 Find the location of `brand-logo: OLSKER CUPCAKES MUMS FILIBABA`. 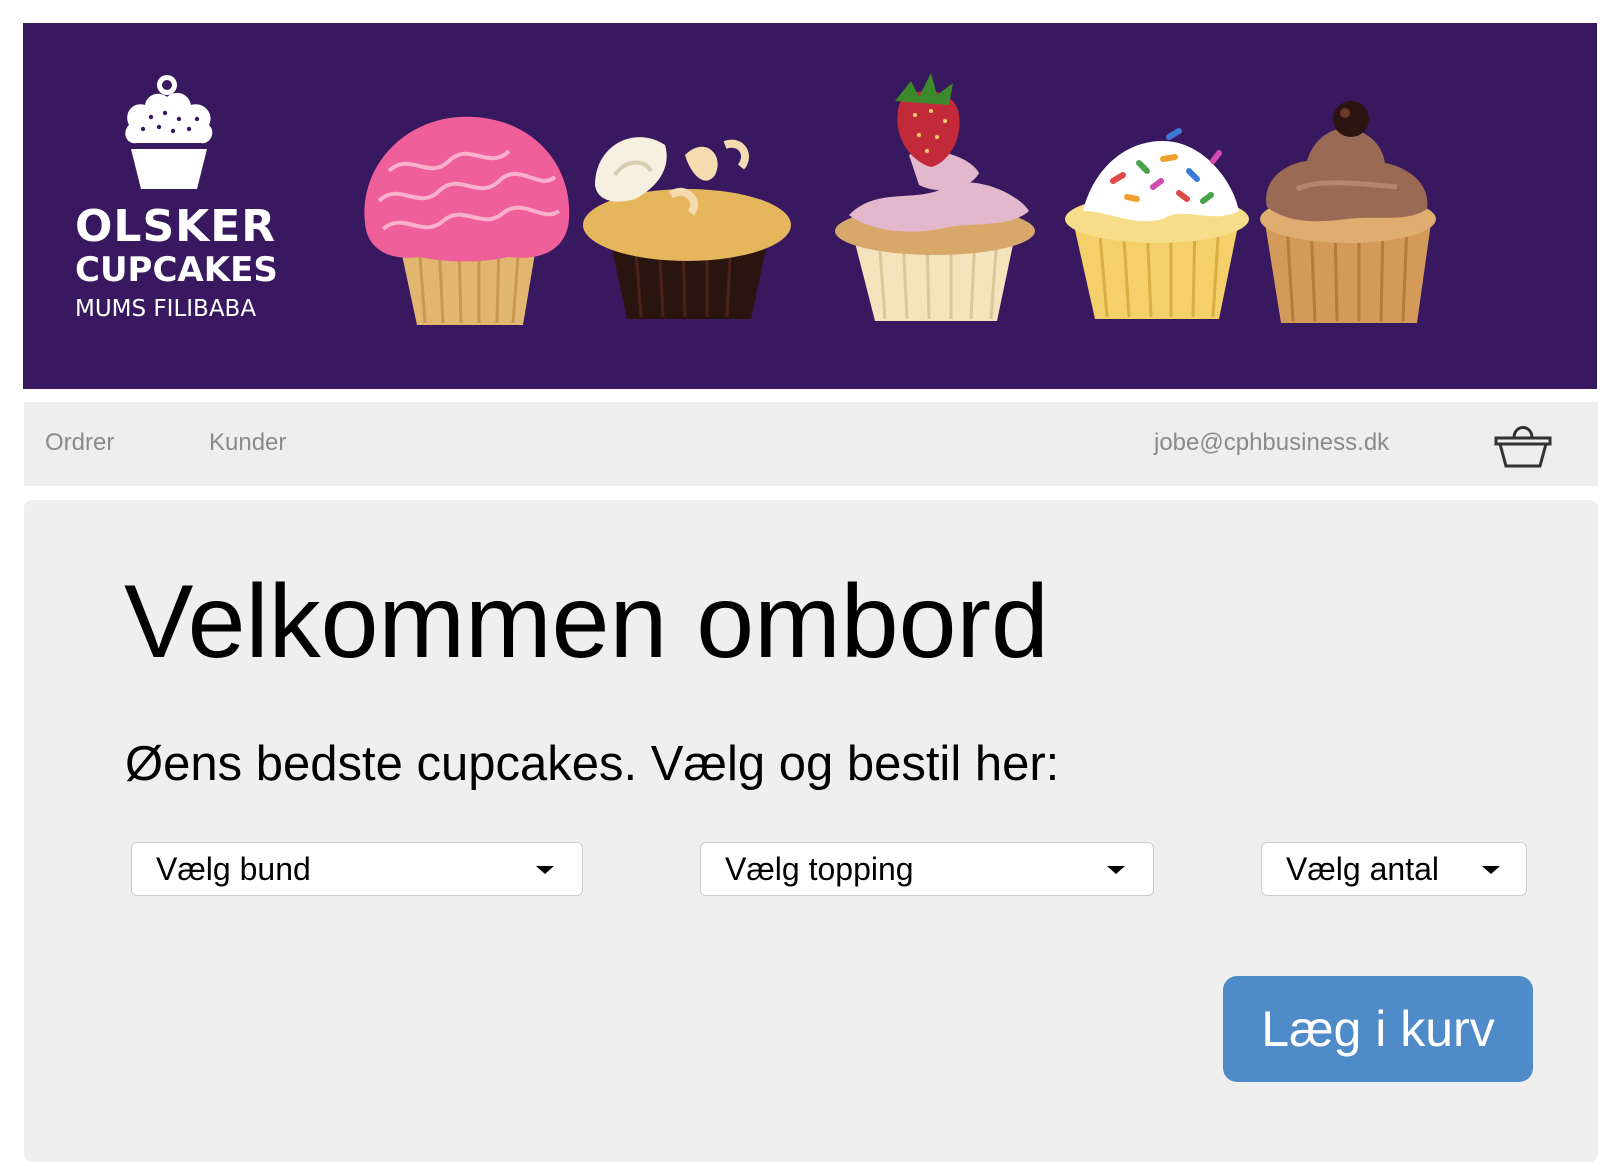

brand-logo: OLSKER CUPCAKES MUMS FILIBABA is located at coordinates (176, 201).